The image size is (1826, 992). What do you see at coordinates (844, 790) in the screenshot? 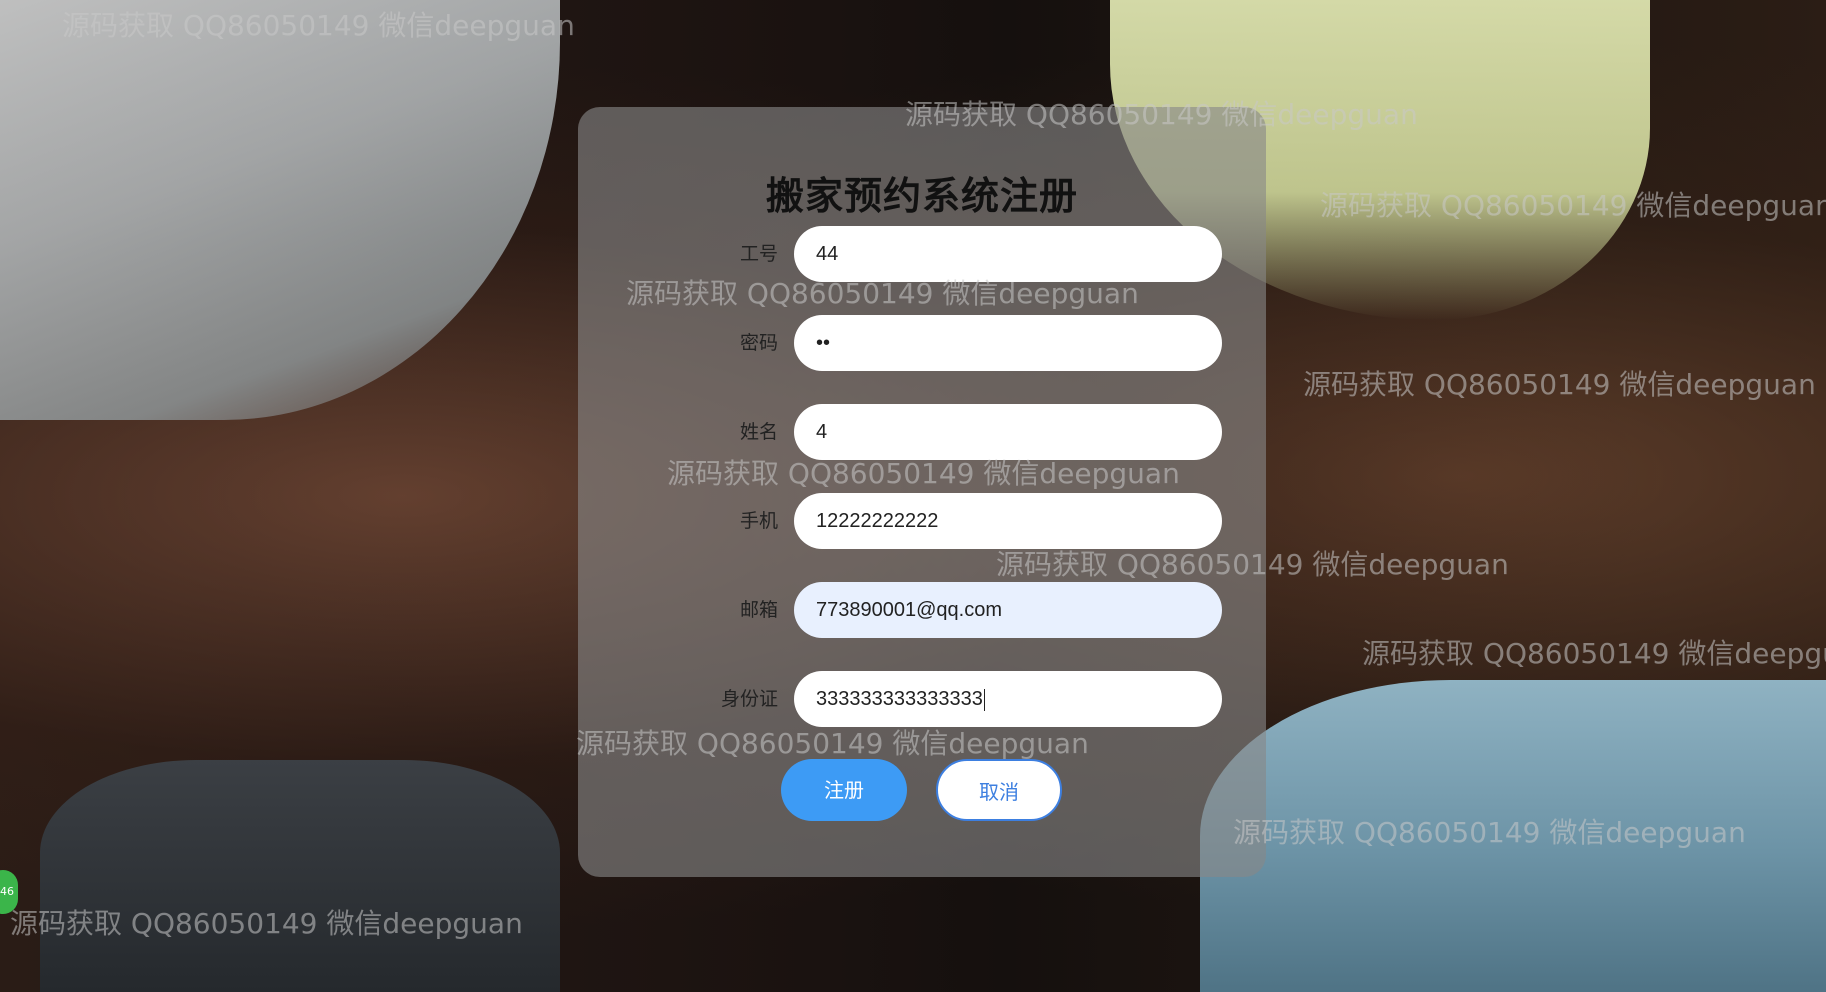
I see `register-button: 注册` at bounding box center [844, 790].